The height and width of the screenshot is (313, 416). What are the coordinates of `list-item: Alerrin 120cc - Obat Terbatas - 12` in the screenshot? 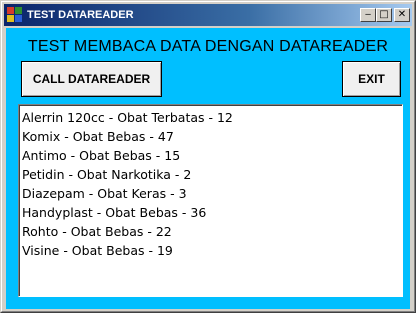 It's located at (127, 117).